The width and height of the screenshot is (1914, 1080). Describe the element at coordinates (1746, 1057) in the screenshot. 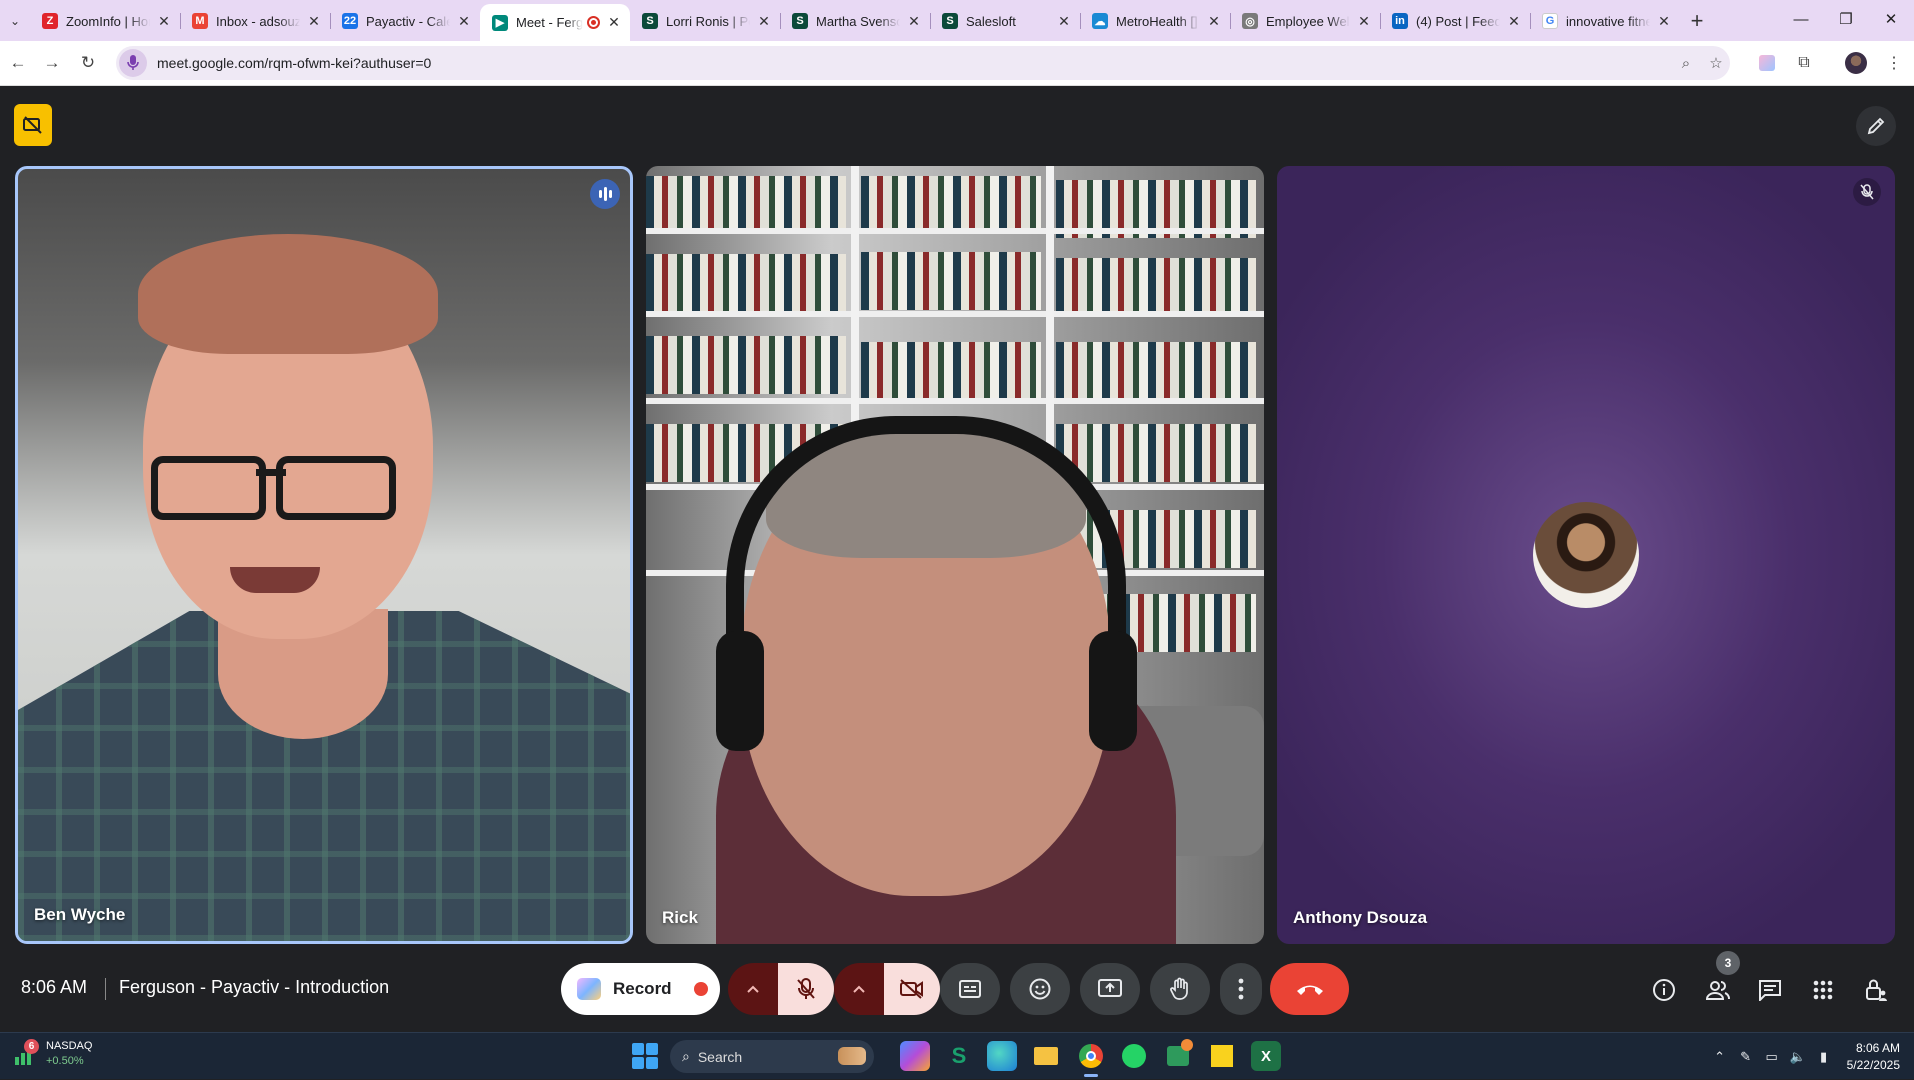

I see `pen-menu-icon: ✎` at that location.